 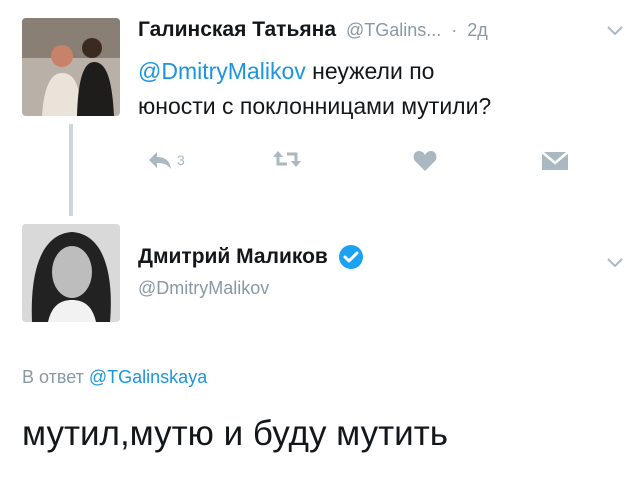 I want to click on reply-to-link: @TGalinskaya, so click(x=148, y=377).